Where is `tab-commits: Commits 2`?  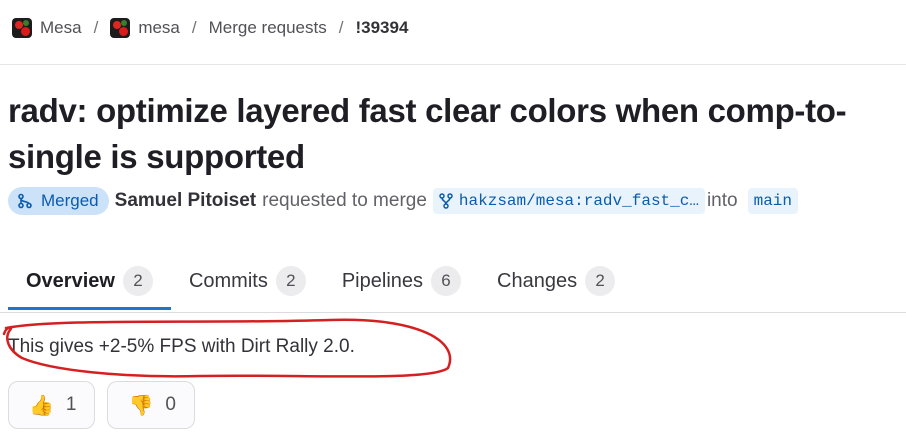 tab-commits: Commits 2 is located at coordinates (247, 281).